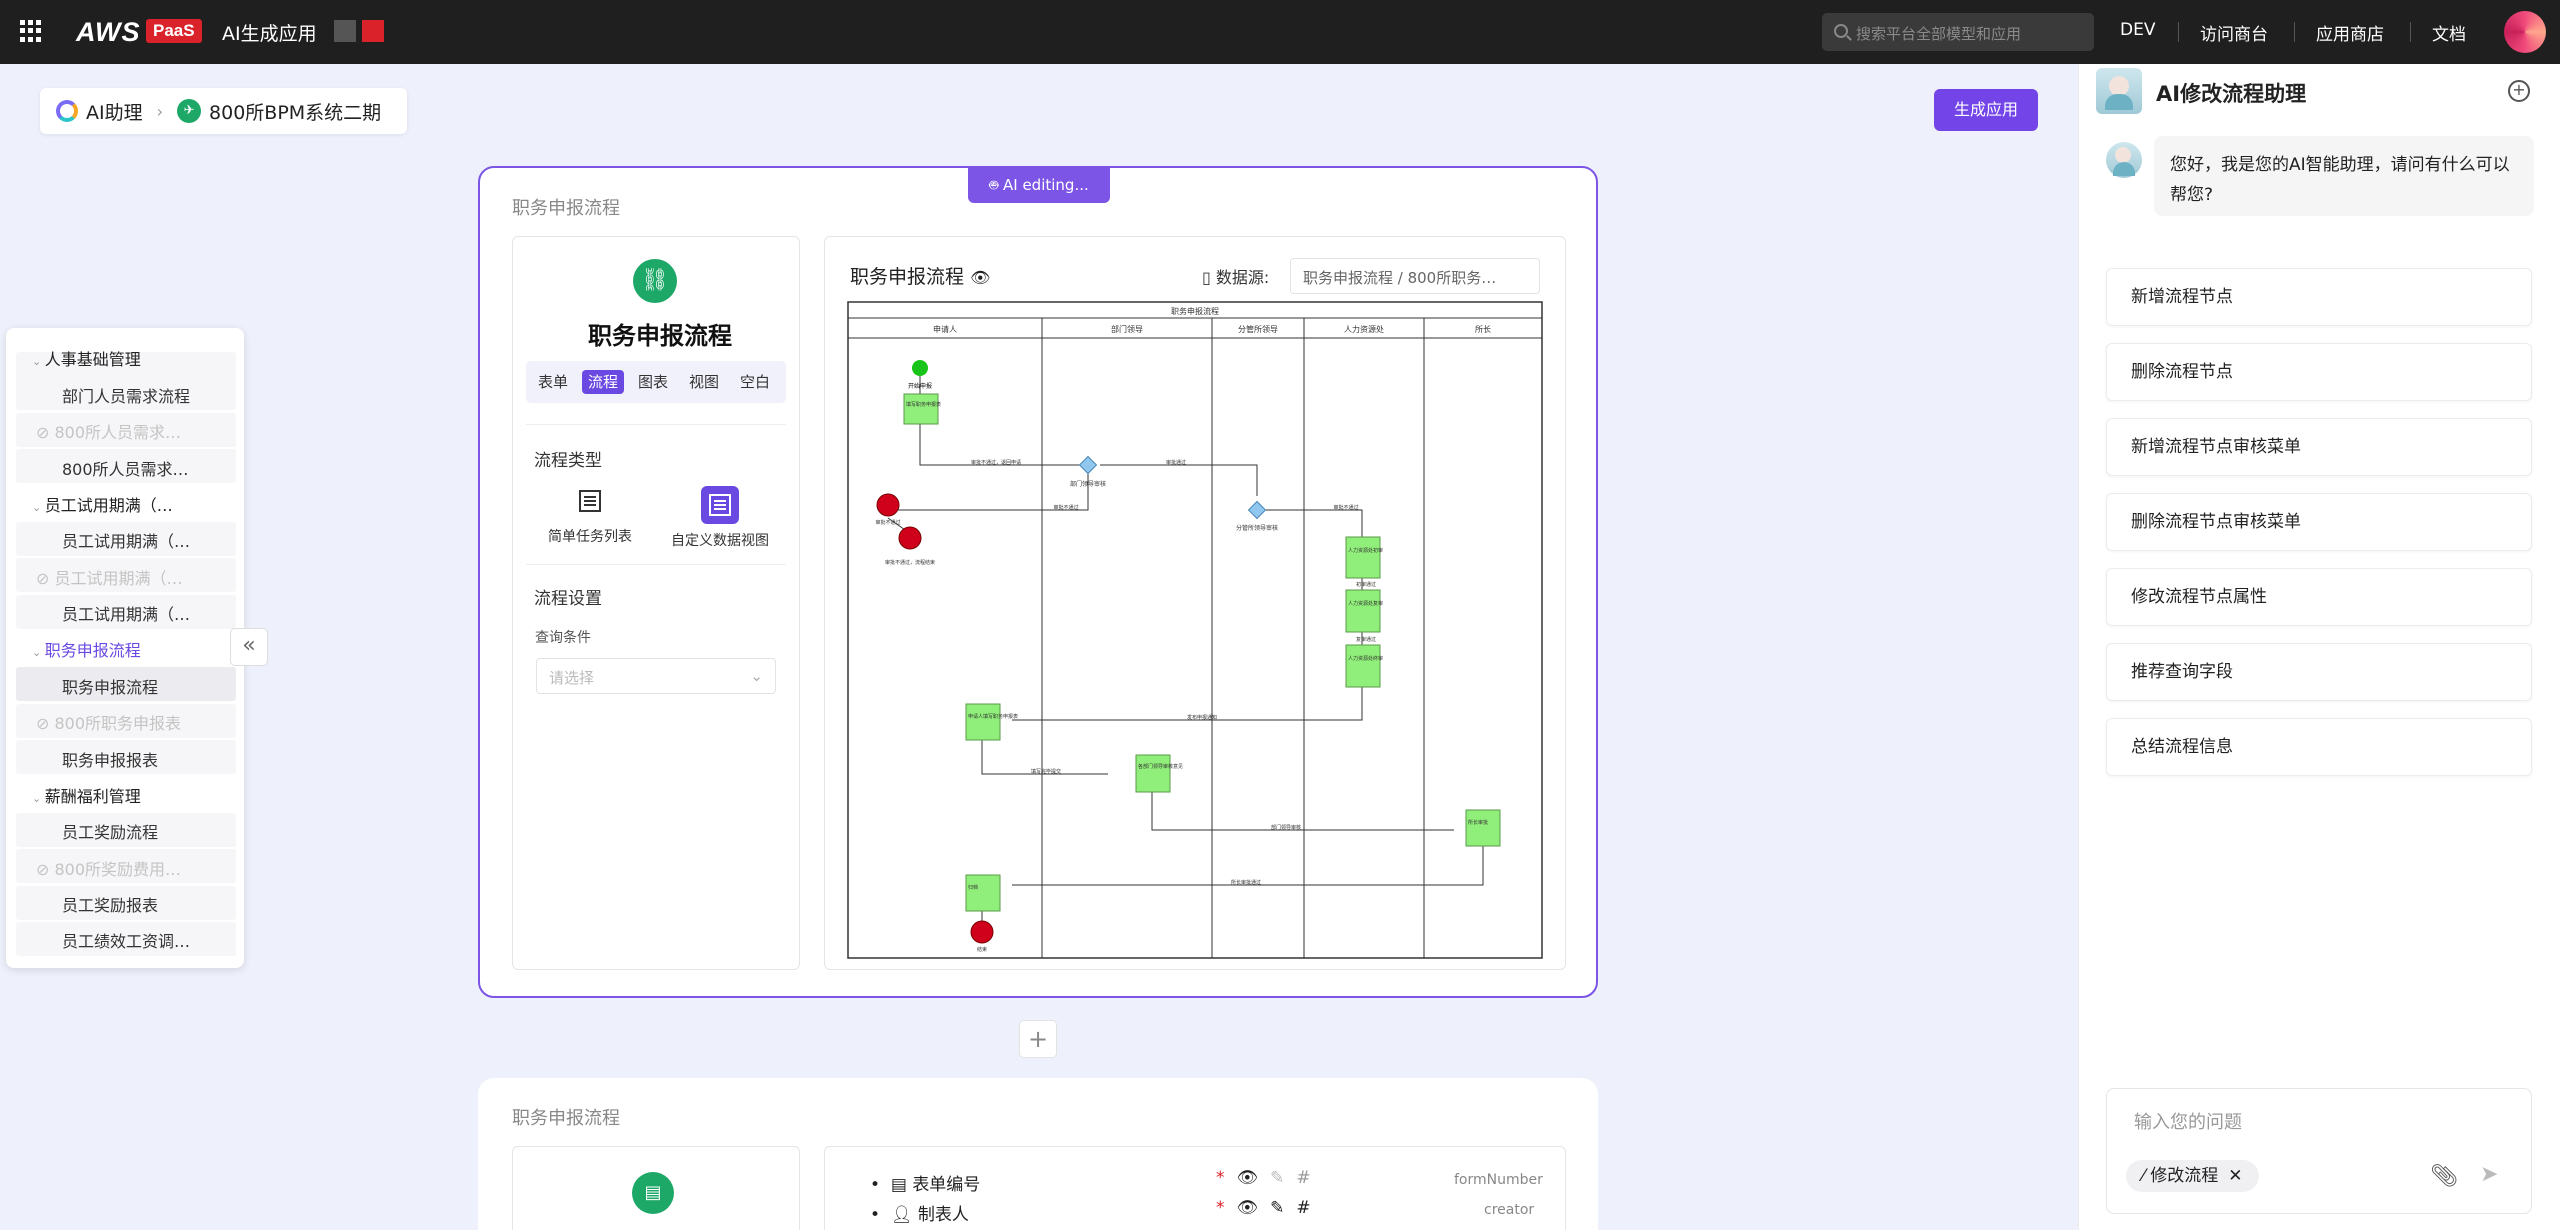 Image resolution: width=2560 pixels, height=1230 pixels. I want to click on svg-text: 审批不通过，流程结束, so click(910, 562).